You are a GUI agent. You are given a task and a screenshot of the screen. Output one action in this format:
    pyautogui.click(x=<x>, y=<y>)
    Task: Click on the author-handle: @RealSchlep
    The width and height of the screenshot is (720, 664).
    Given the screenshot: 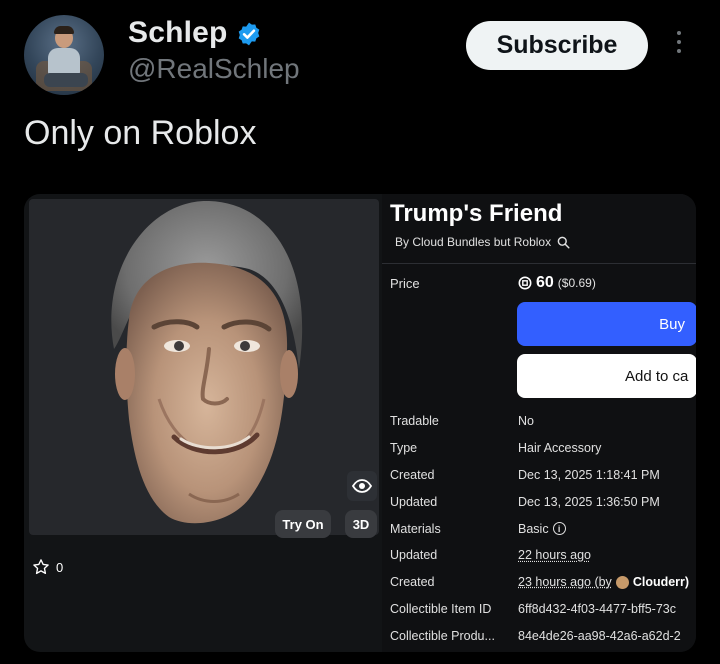 What is the action you would take?
    pyautogui.click(x=214, y=69)
    